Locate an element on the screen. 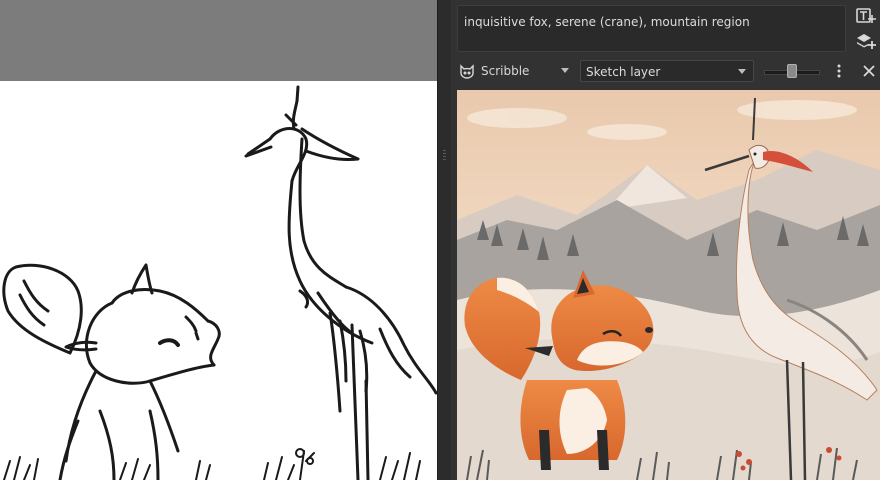  chevron-down-icon is located at coordinates (742, 71).